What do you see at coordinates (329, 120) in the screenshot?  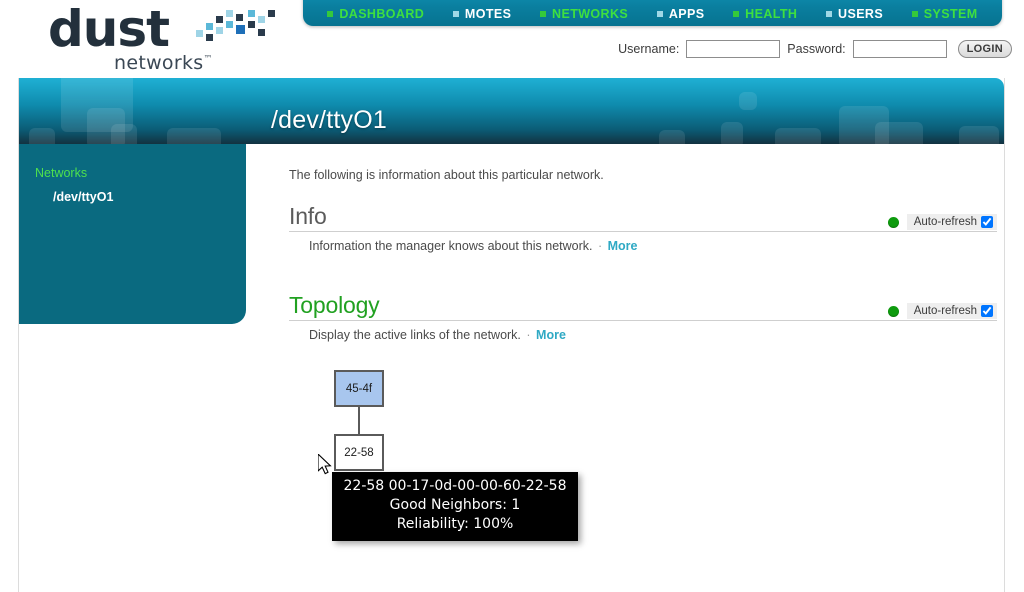 I see `page-title: /dev/ttyO1` at bounding box center [329, 120].